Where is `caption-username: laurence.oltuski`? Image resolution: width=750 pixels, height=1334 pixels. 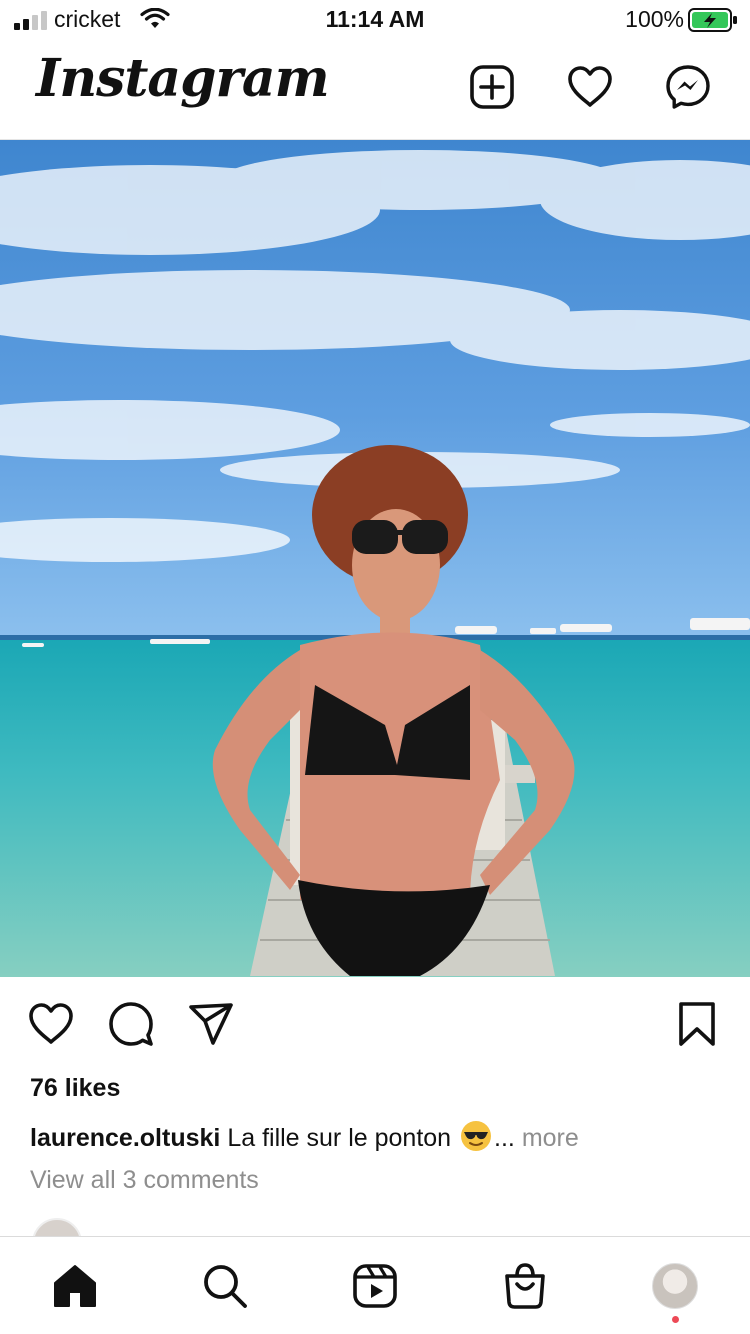
caption-username: laurence.oltuski is located at coordinates (125, 1138).